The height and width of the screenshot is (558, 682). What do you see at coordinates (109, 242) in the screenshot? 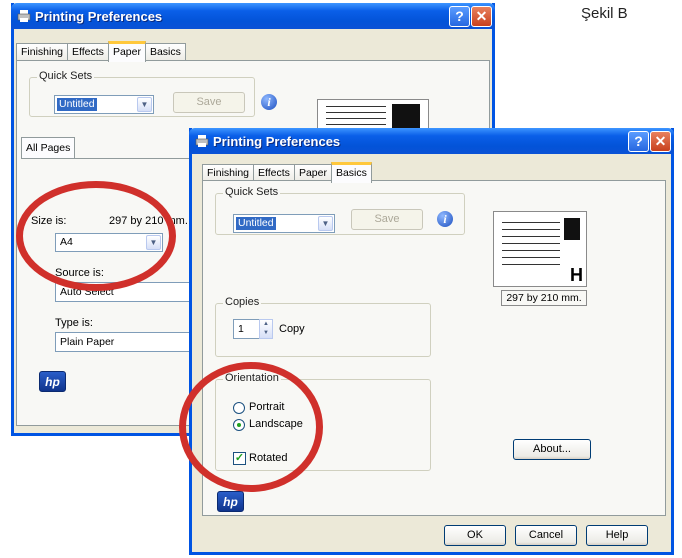
I see `back-size-combo: A4 ▼` at bounding box center [109, 242].